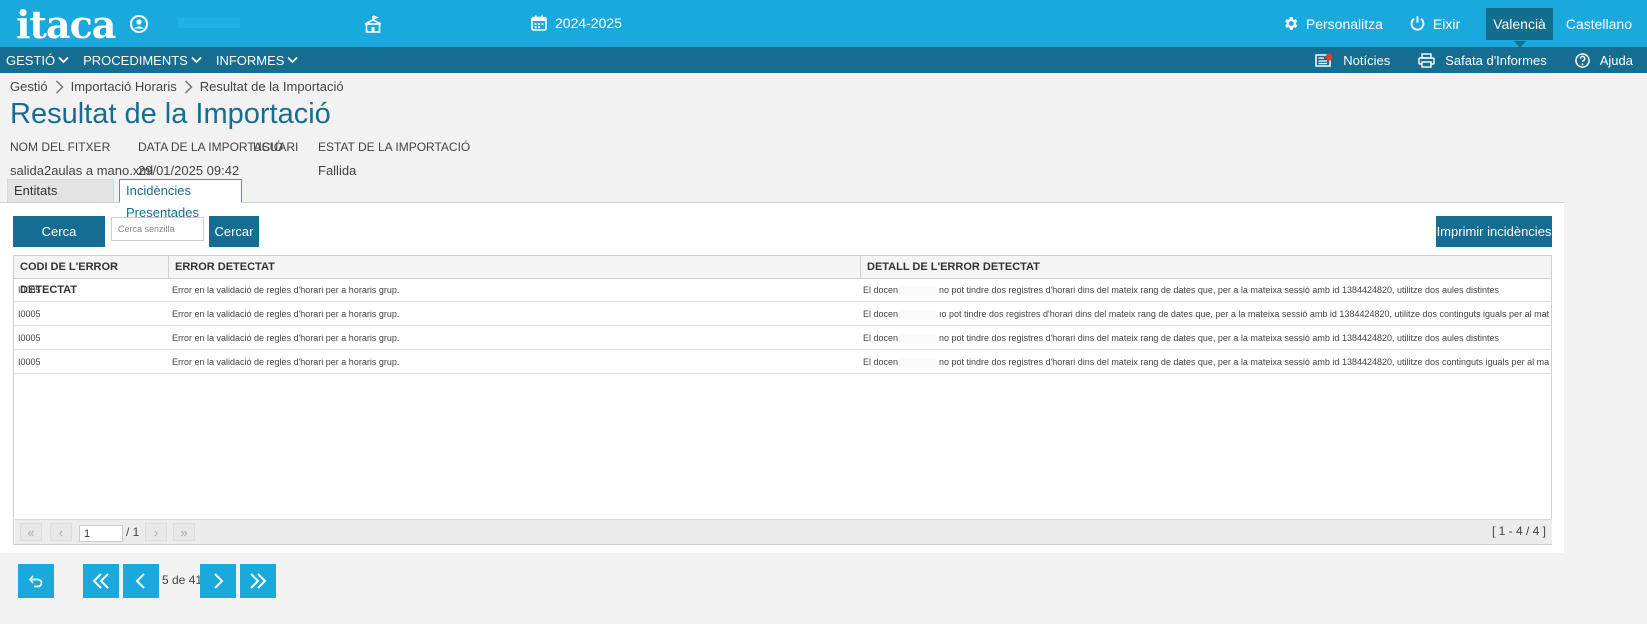  Describe the element at coordinates (31, 532) in the screenshot. I see `pager-first-icon: «` at that location.